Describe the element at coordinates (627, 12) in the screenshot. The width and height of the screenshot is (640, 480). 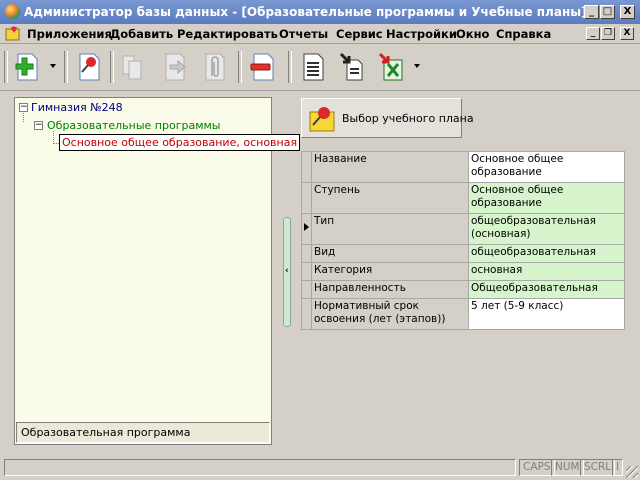
I see `close-button: X` at that location.